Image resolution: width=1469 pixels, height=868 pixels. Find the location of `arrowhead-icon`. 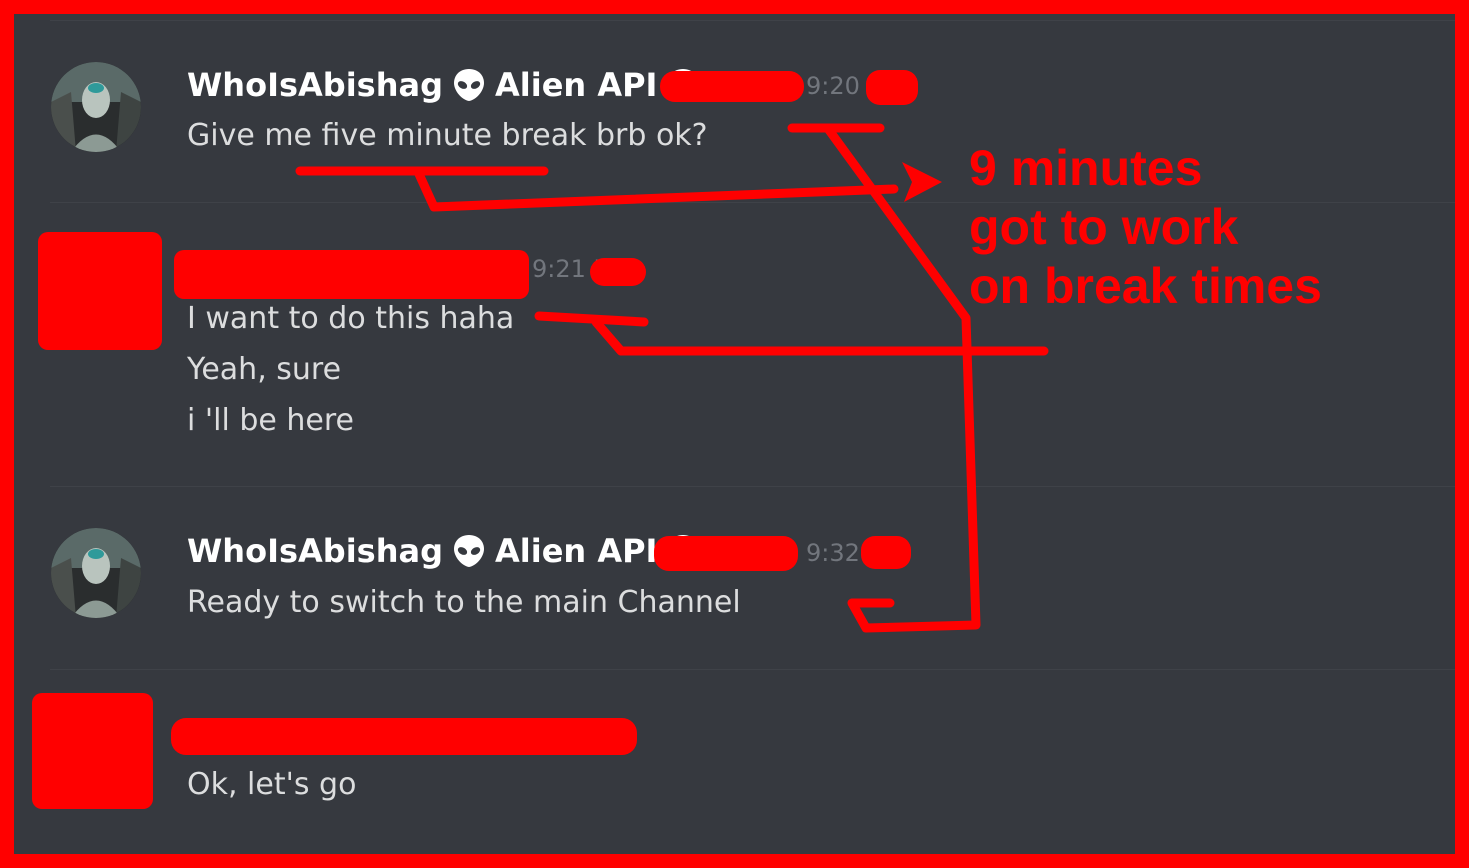

arrowhead-icon is located at coordinates (922, 182).